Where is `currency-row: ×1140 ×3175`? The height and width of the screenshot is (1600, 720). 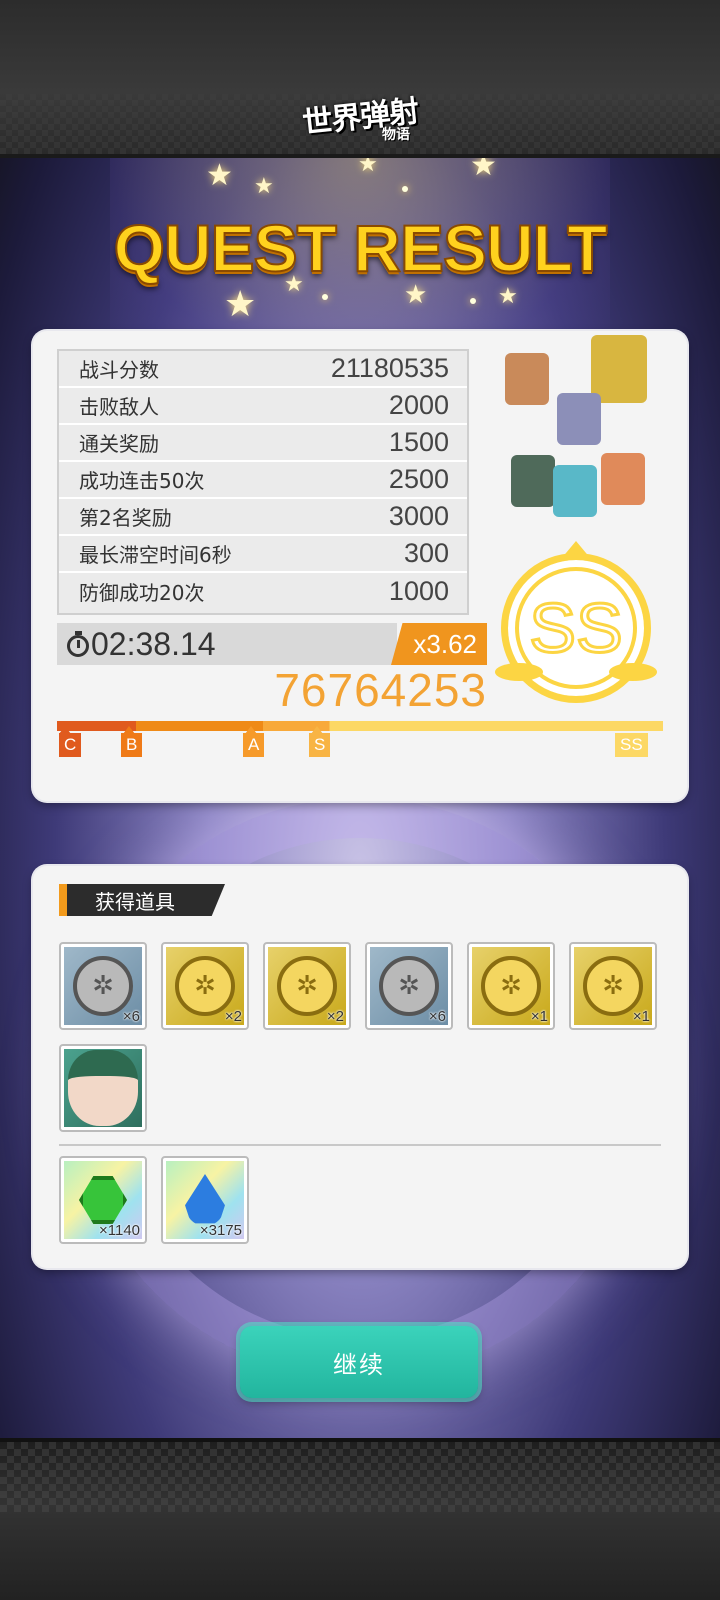
currency-row: ×1140 ×3175 is located at coordinates (154, 1200).